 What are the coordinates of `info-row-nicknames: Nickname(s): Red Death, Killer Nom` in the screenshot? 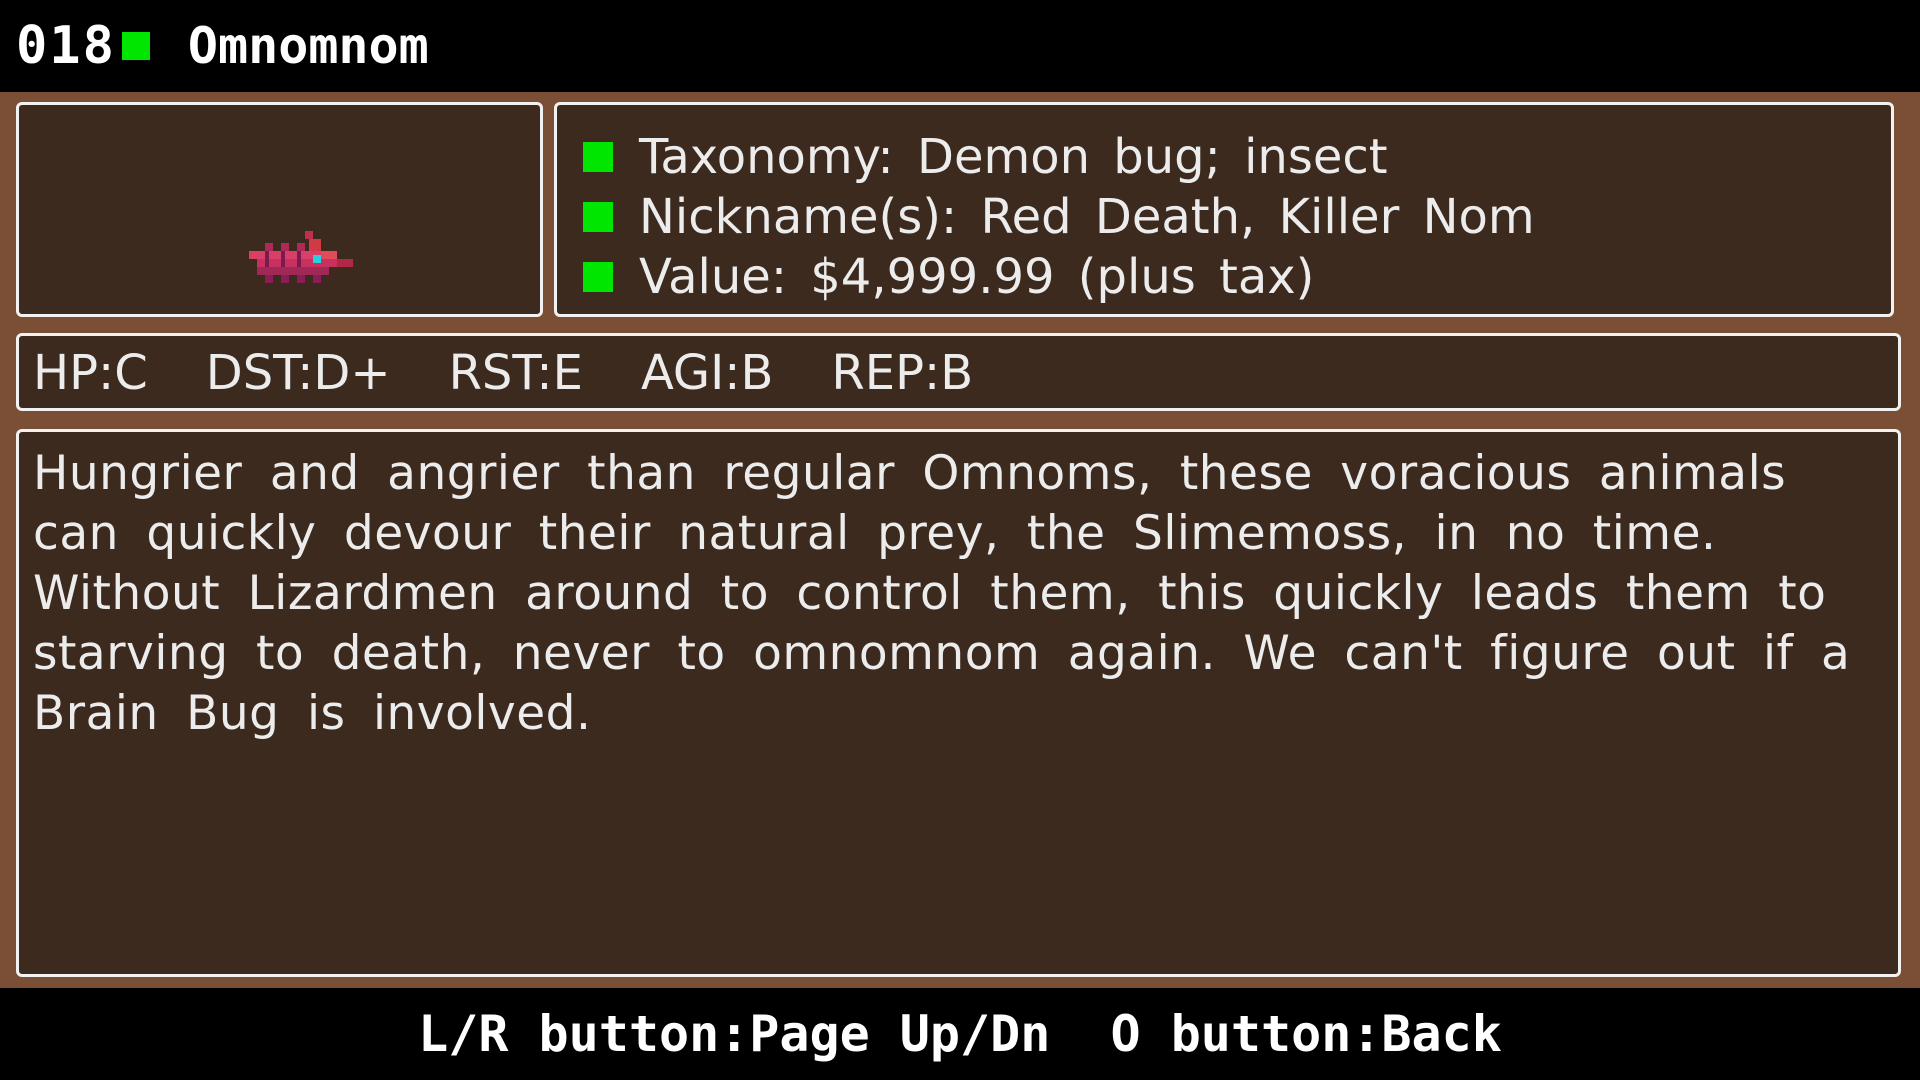 It's located at (1224, 217).